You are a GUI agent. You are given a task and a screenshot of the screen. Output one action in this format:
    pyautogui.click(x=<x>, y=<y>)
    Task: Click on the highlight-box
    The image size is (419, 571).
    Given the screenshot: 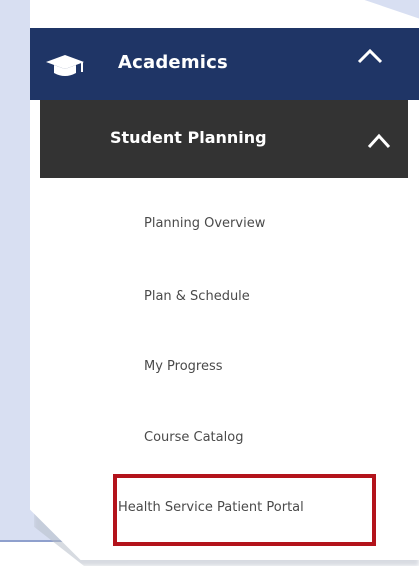 What is the action you would take?
    pyautogui.click(x=244, y=510)
    